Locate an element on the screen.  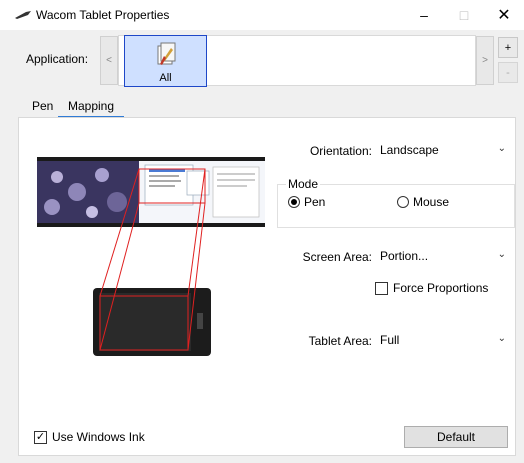
minimize-button: – is located at coordinates (424, 15).